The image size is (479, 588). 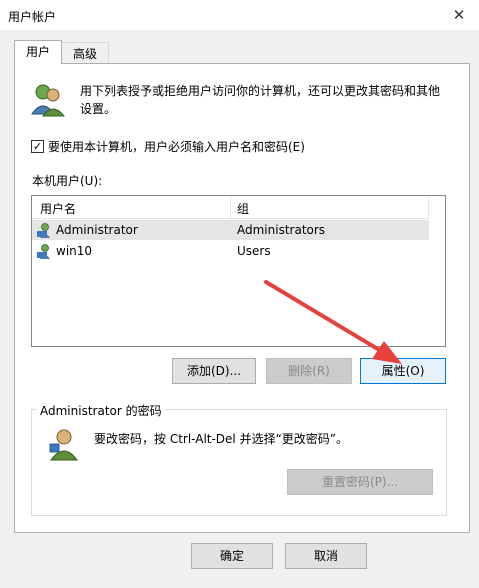 I want to click on password-group-title: Administrator 的密码, so click(x=101, y=410).